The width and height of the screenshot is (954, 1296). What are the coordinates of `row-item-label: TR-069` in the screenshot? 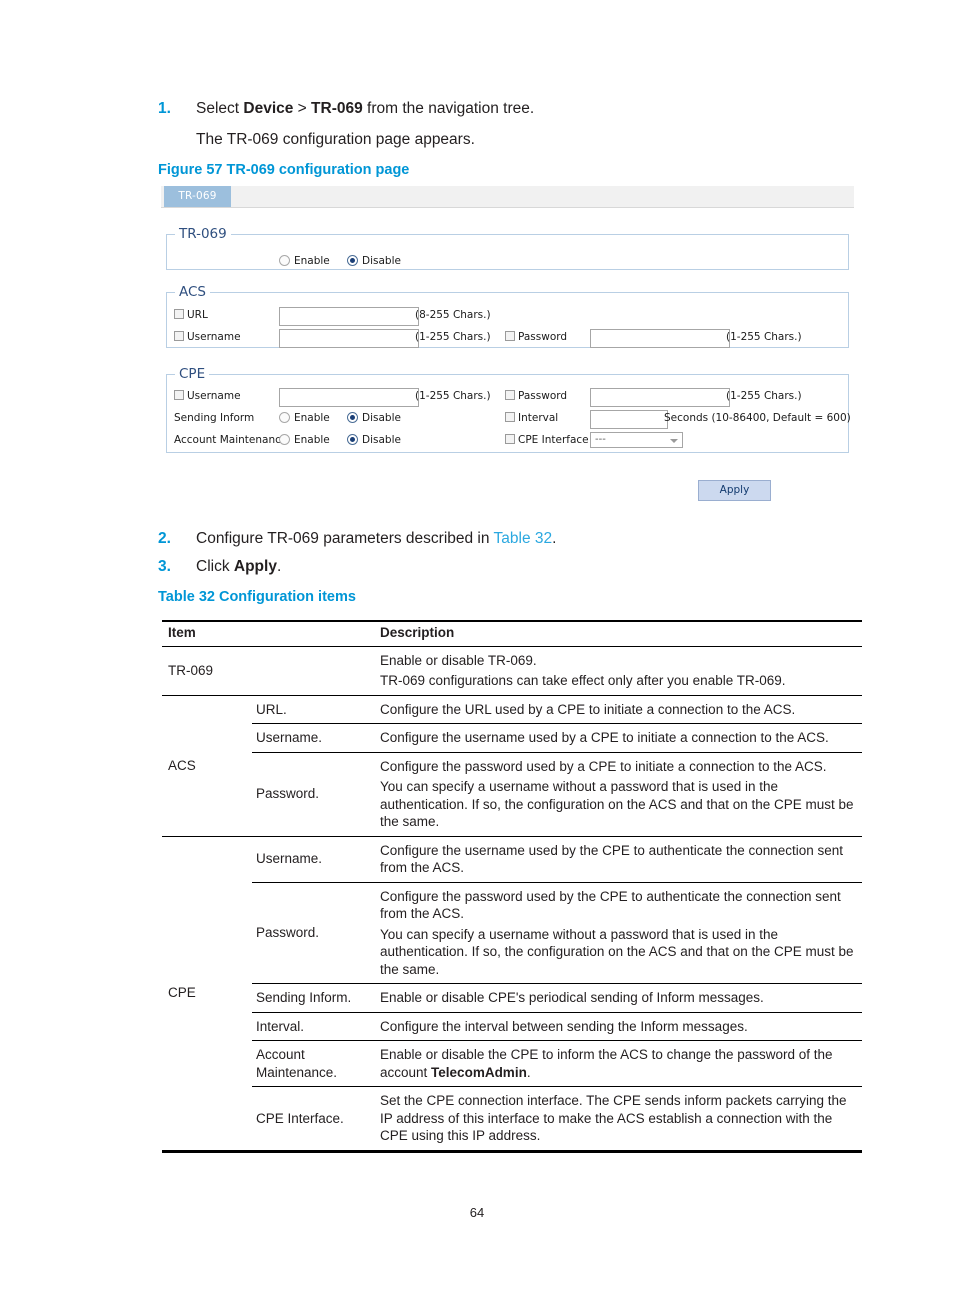 It's located at (191, 670).